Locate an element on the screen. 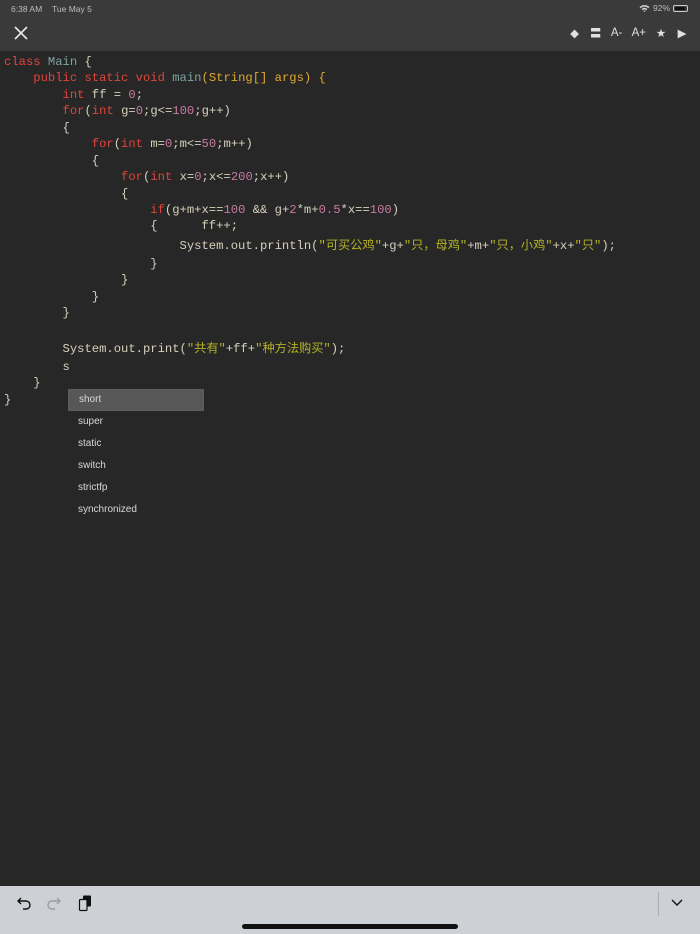 This screenshot has width=700, height=934. code-token-pl: && g+ is located at coordinates (267, 210).